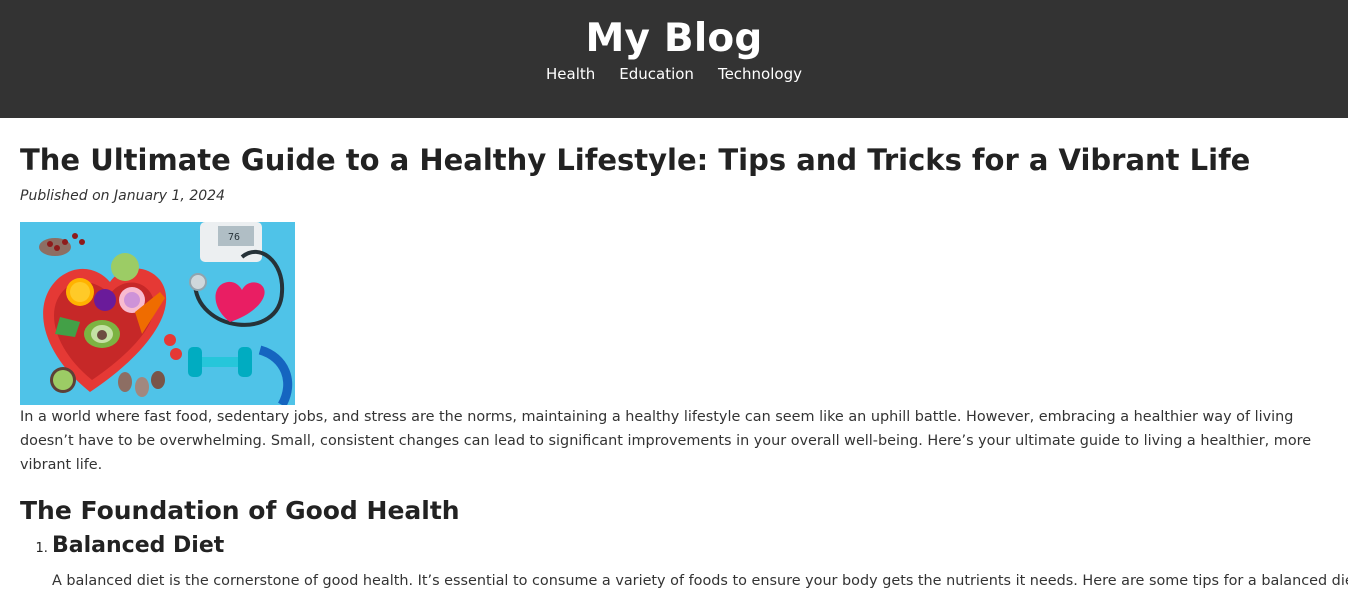 The width and height of the screenshot is (1348, 589). What do you see at coordinates (570, 74) in the screenshot?
I see `nav-link-health: Health` at bounding box center [570, 74].